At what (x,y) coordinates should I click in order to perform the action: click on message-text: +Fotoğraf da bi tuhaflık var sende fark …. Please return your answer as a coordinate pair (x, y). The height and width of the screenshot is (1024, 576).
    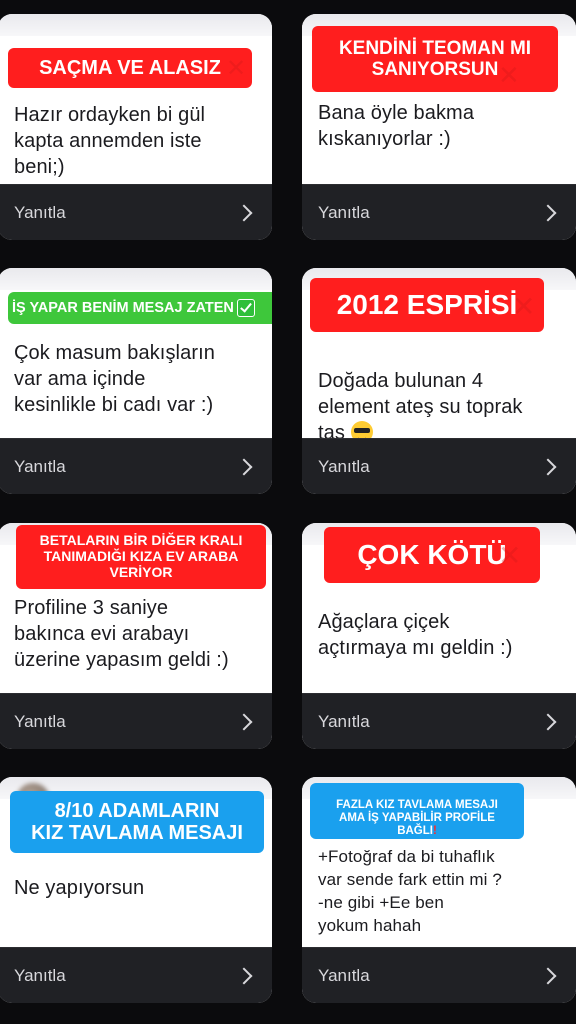
    Looking at the image, I should click on (410, 891).